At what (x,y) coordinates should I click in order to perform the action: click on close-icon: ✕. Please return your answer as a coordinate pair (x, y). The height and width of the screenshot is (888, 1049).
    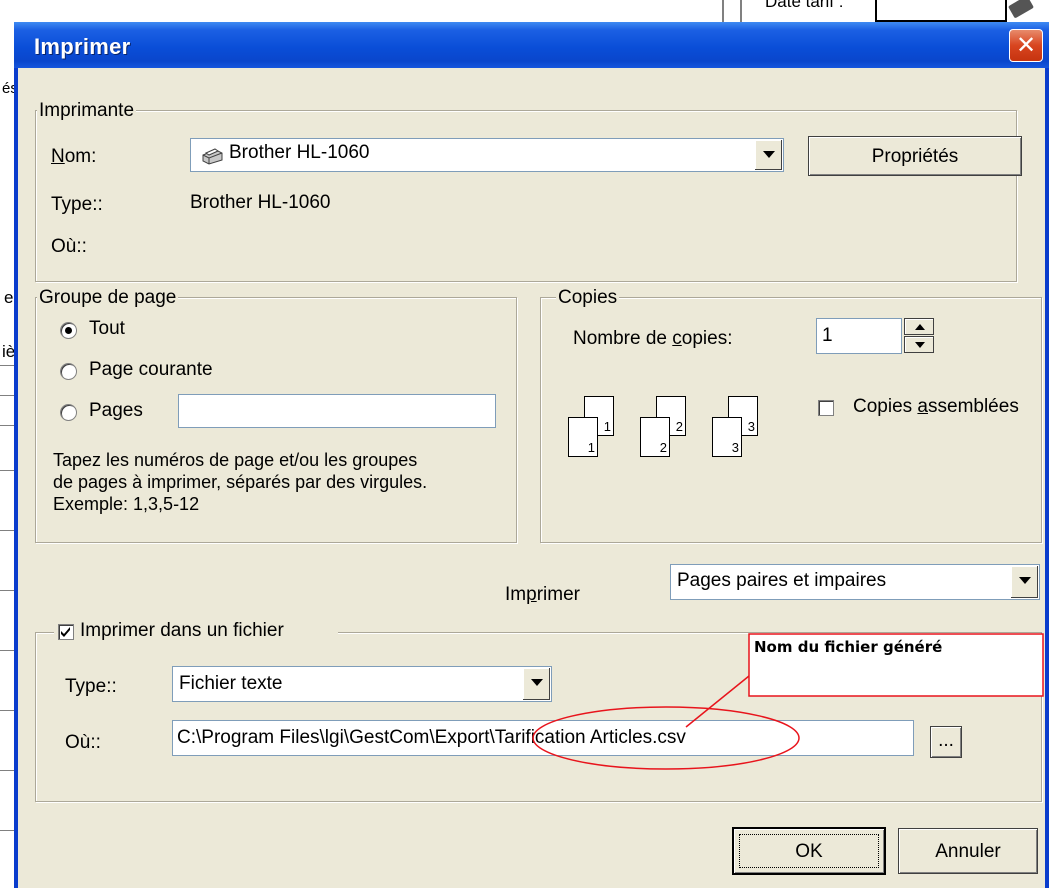
    Looking at the image, I should click on (1026, 45).